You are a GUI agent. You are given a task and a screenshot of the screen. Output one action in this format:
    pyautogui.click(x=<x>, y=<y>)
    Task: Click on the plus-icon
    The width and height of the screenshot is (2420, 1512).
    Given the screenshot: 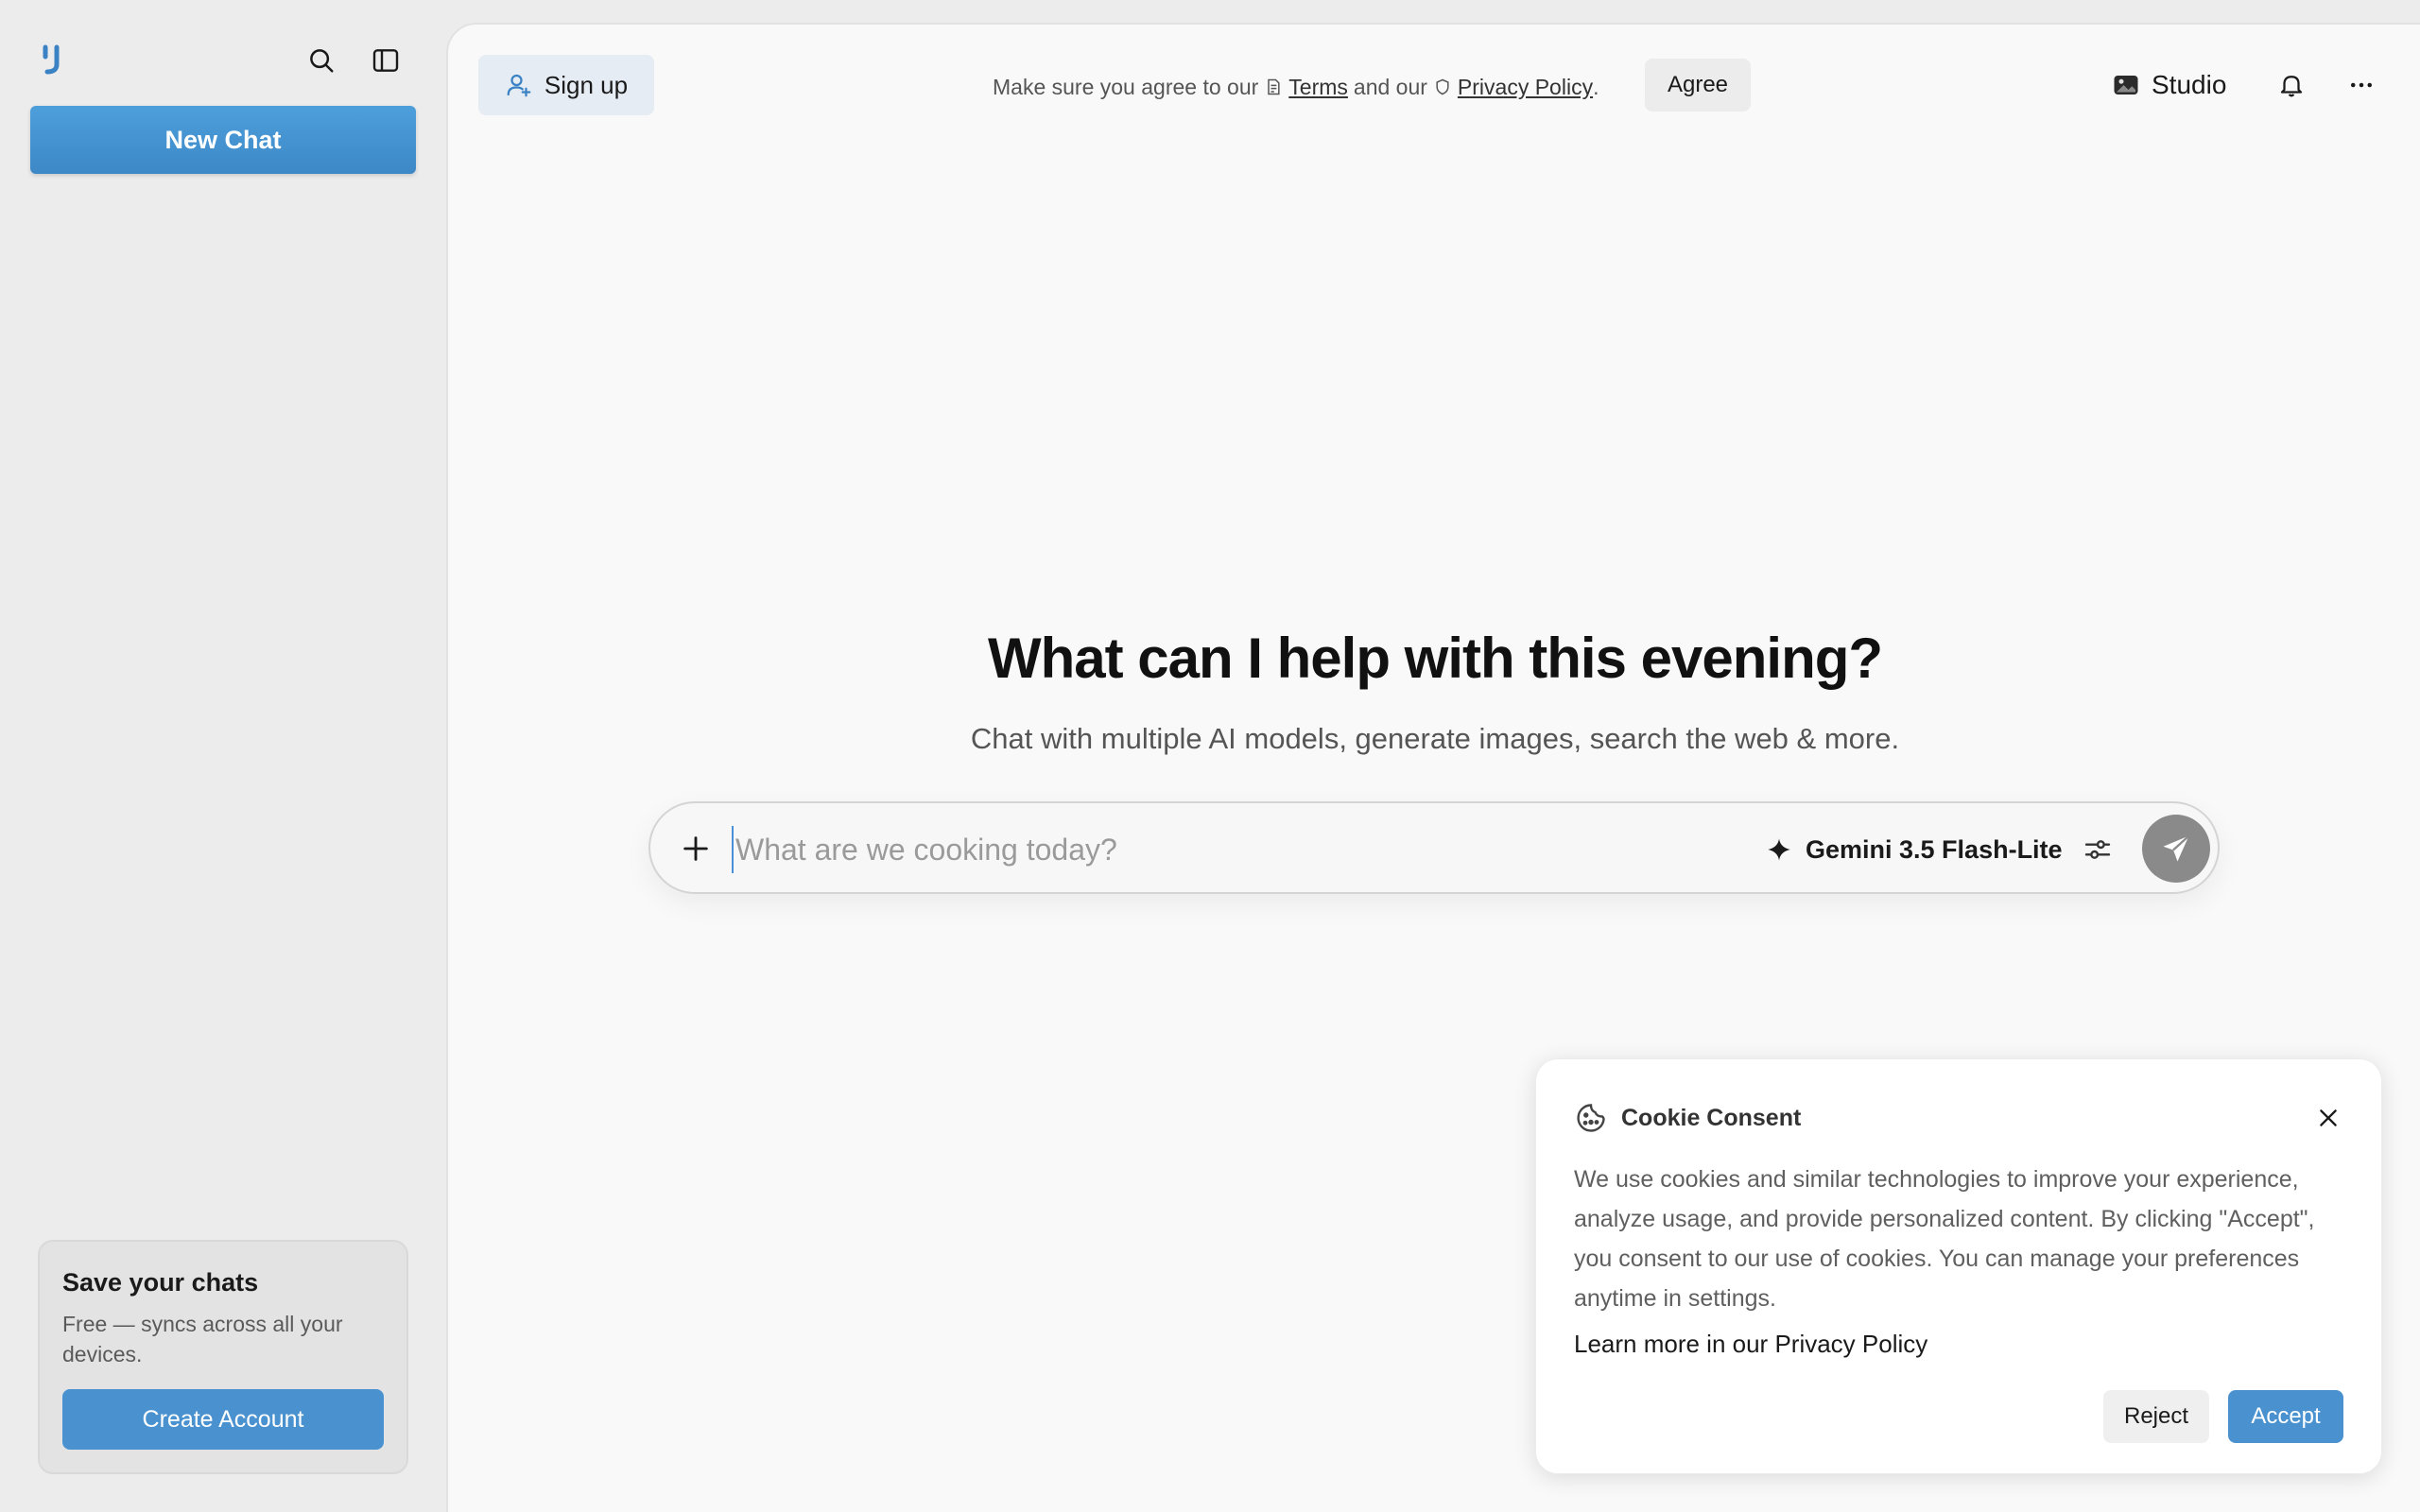 What is the action you would take?
    pyautogui.click(x=696, y=848)
    